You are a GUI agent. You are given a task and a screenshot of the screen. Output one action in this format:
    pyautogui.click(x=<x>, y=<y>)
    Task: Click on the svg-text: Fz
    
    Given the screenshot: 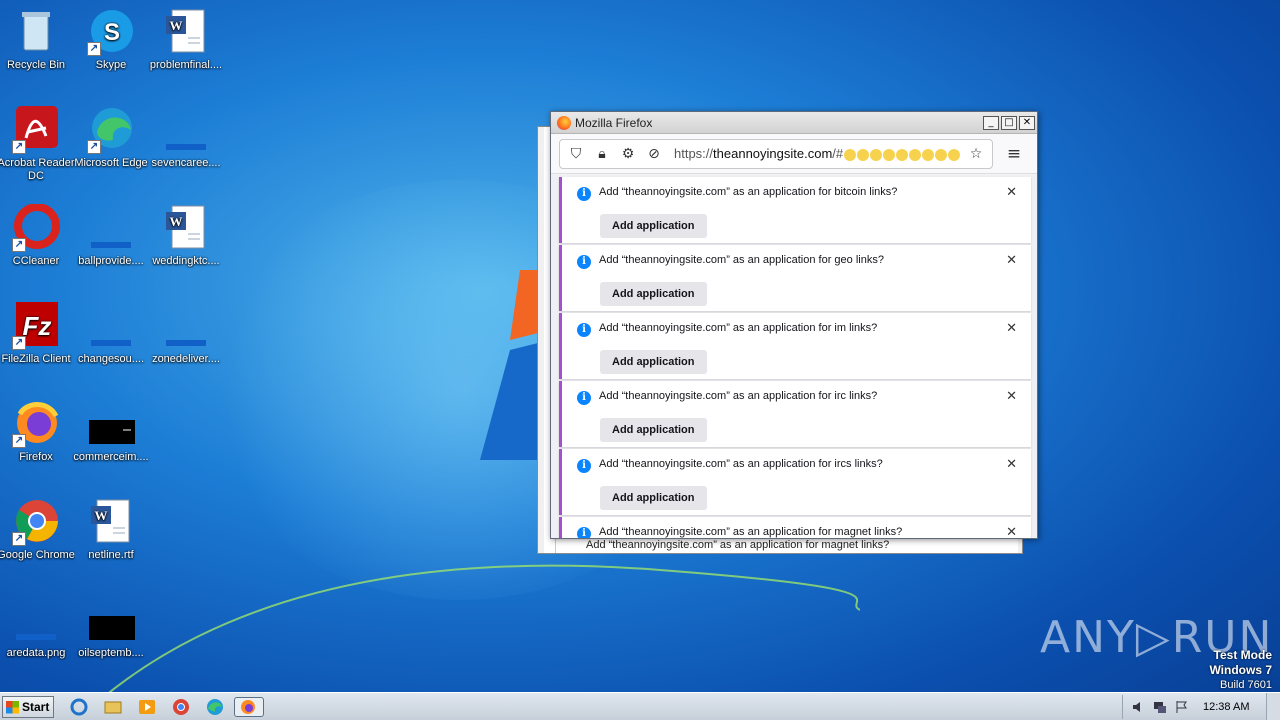 What is the action you would take?
    pyautogui.click(x=37, y=326)
    